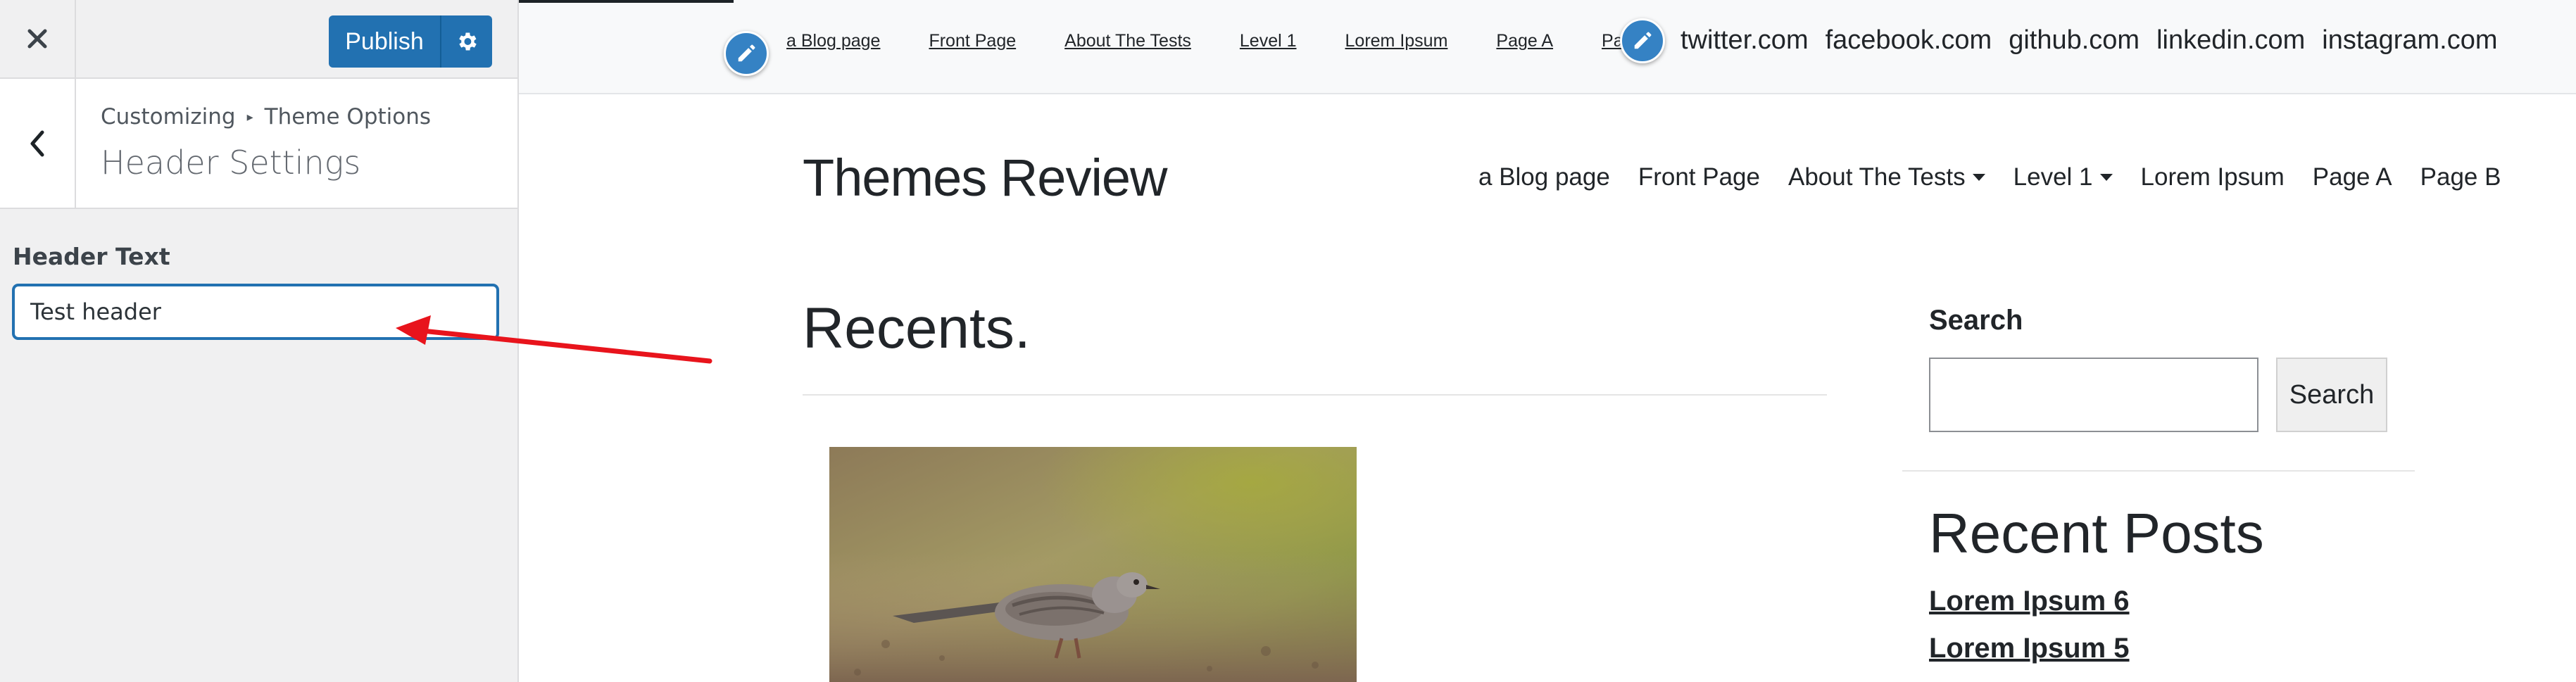  I want to click on close-icon, so click(37, 39).